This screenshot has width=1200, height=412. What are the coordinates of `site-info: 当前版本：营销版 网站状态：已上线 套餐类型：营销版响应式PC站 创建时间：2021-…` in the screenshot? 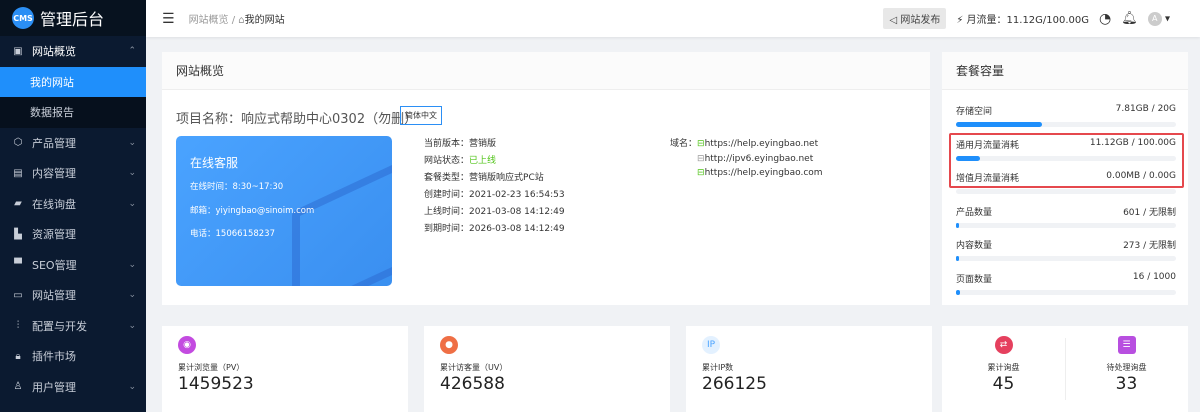 It's located at (494, 187).